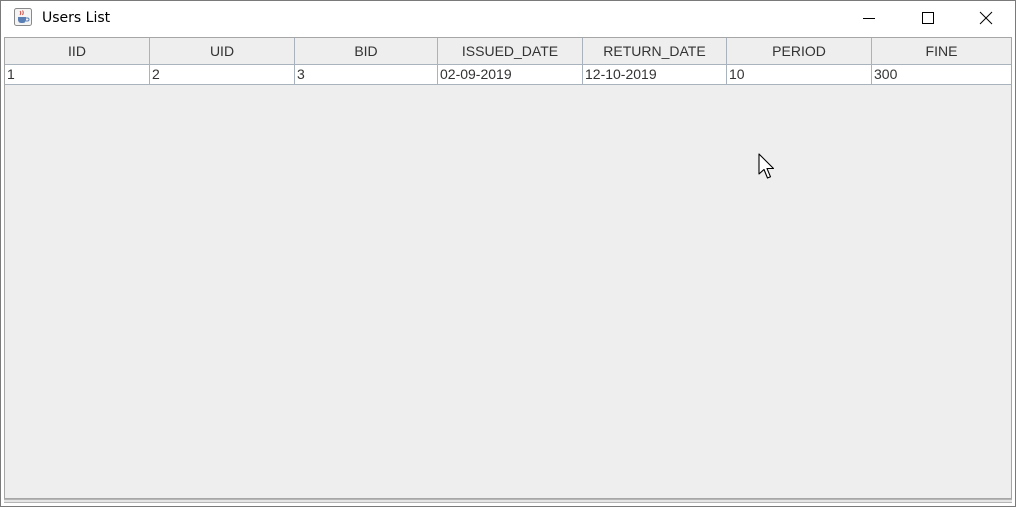  Describe the element at coordinates (941, 51) in the screenshot. I see `column-header-fine: FINE` at that location.